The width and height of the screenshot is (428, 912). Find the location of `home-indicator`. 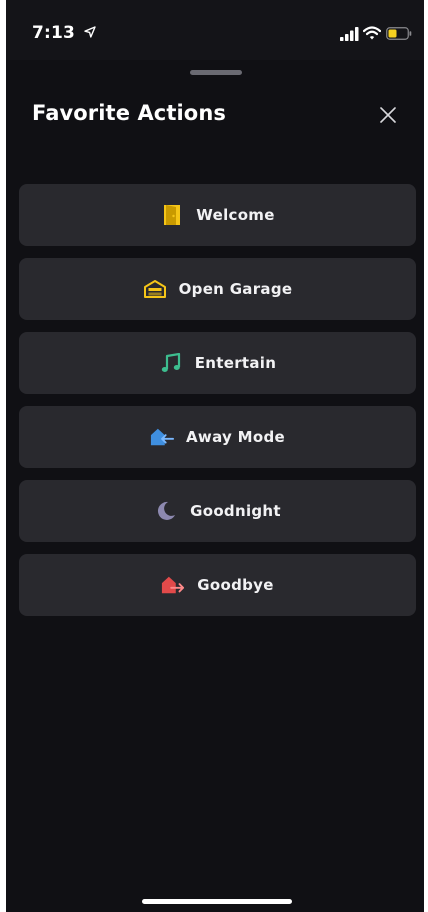

home-indicator is located at coordinates (217, 901).